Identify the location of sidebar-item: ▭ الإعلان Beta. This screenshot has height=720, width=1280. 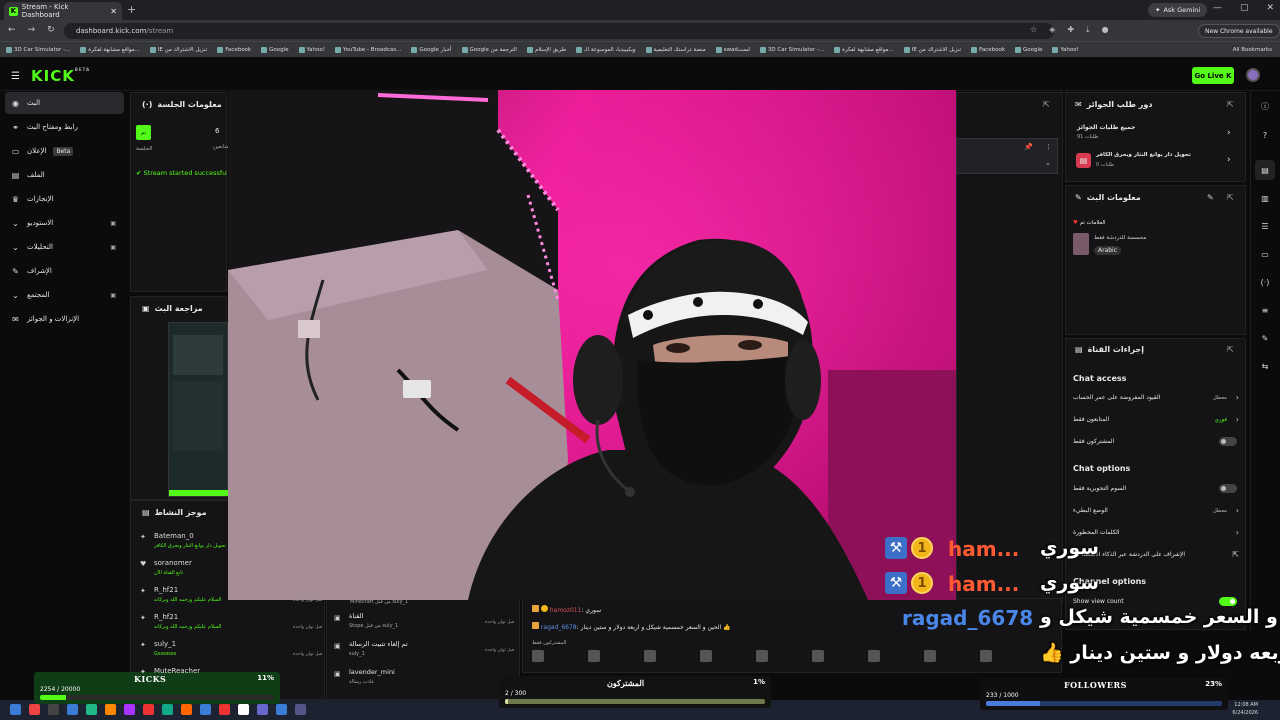
(64, 151).